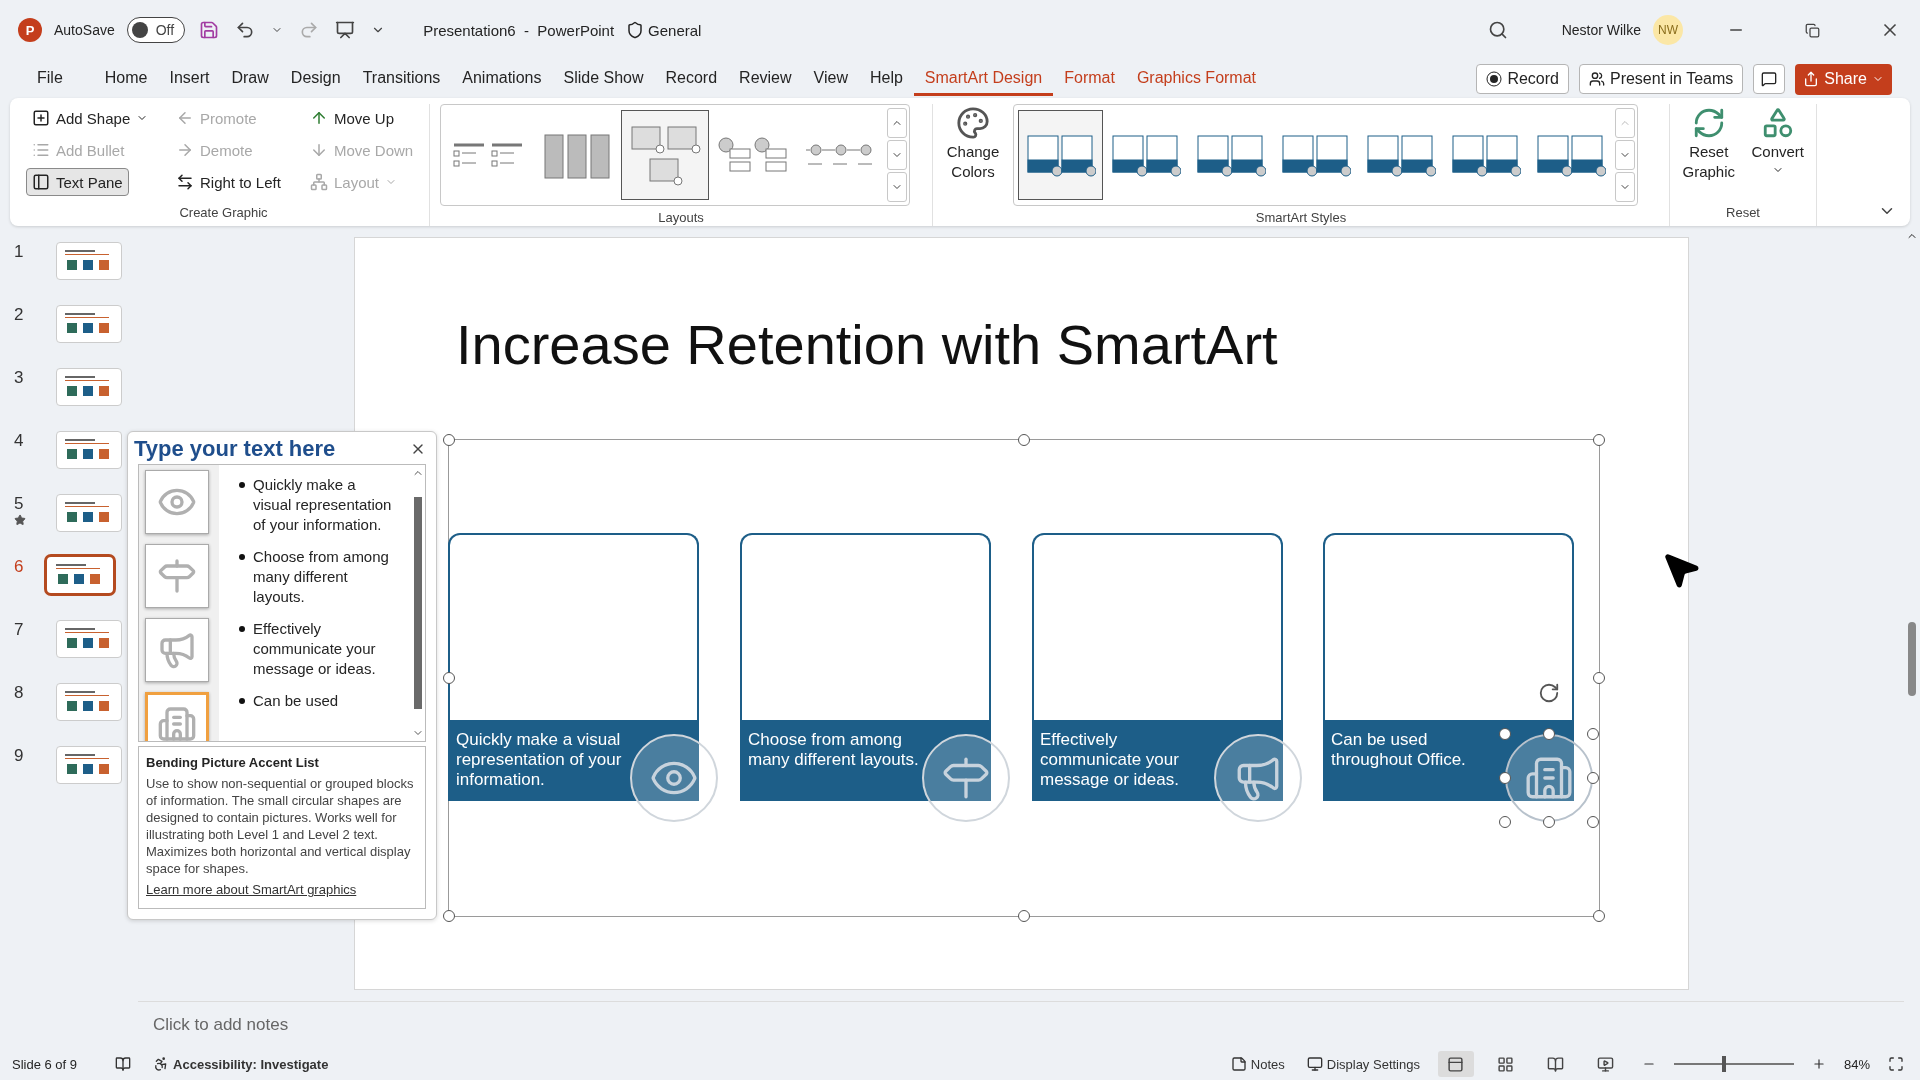  I want to click on save-icon, so click(209, 30).